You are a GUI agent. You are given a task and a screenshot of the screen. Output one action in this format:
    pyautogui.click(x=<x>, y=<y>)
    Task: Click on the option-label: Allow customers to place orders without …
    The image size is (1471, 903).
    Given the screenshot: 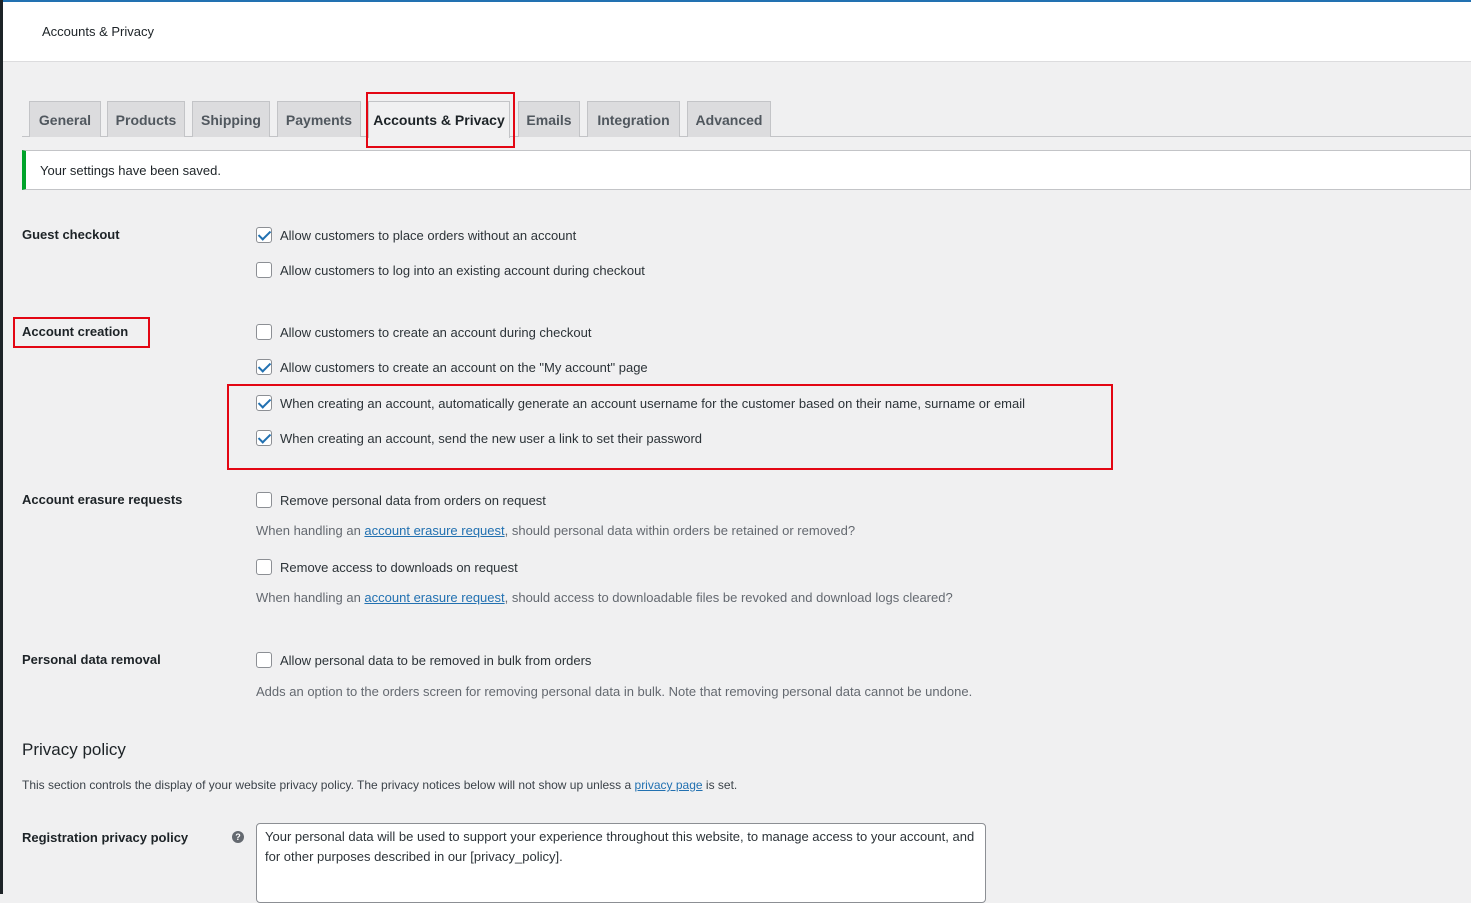 What is the action you would take?
    pyautogui.click(x=428, y=235)
    